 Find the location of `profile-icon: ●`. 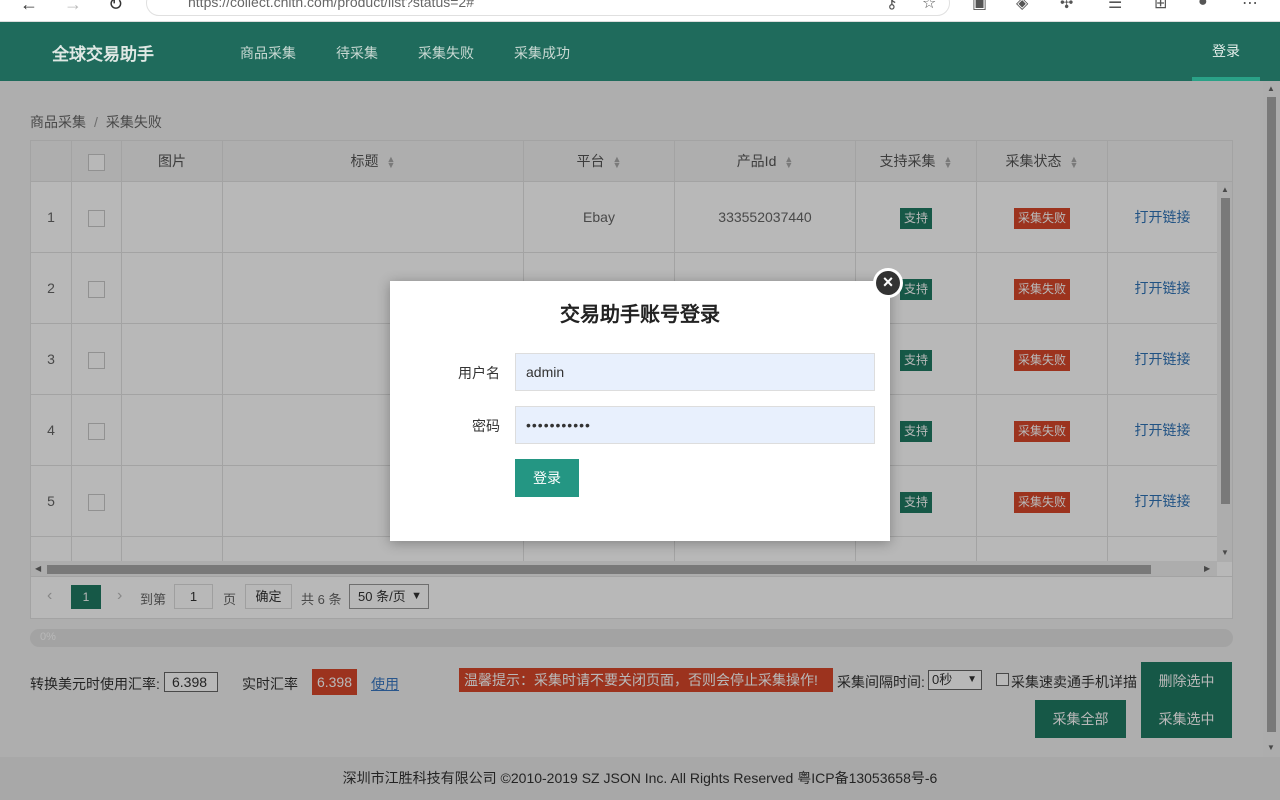

profile-icon: ● is located at coordinates (1203, 5).